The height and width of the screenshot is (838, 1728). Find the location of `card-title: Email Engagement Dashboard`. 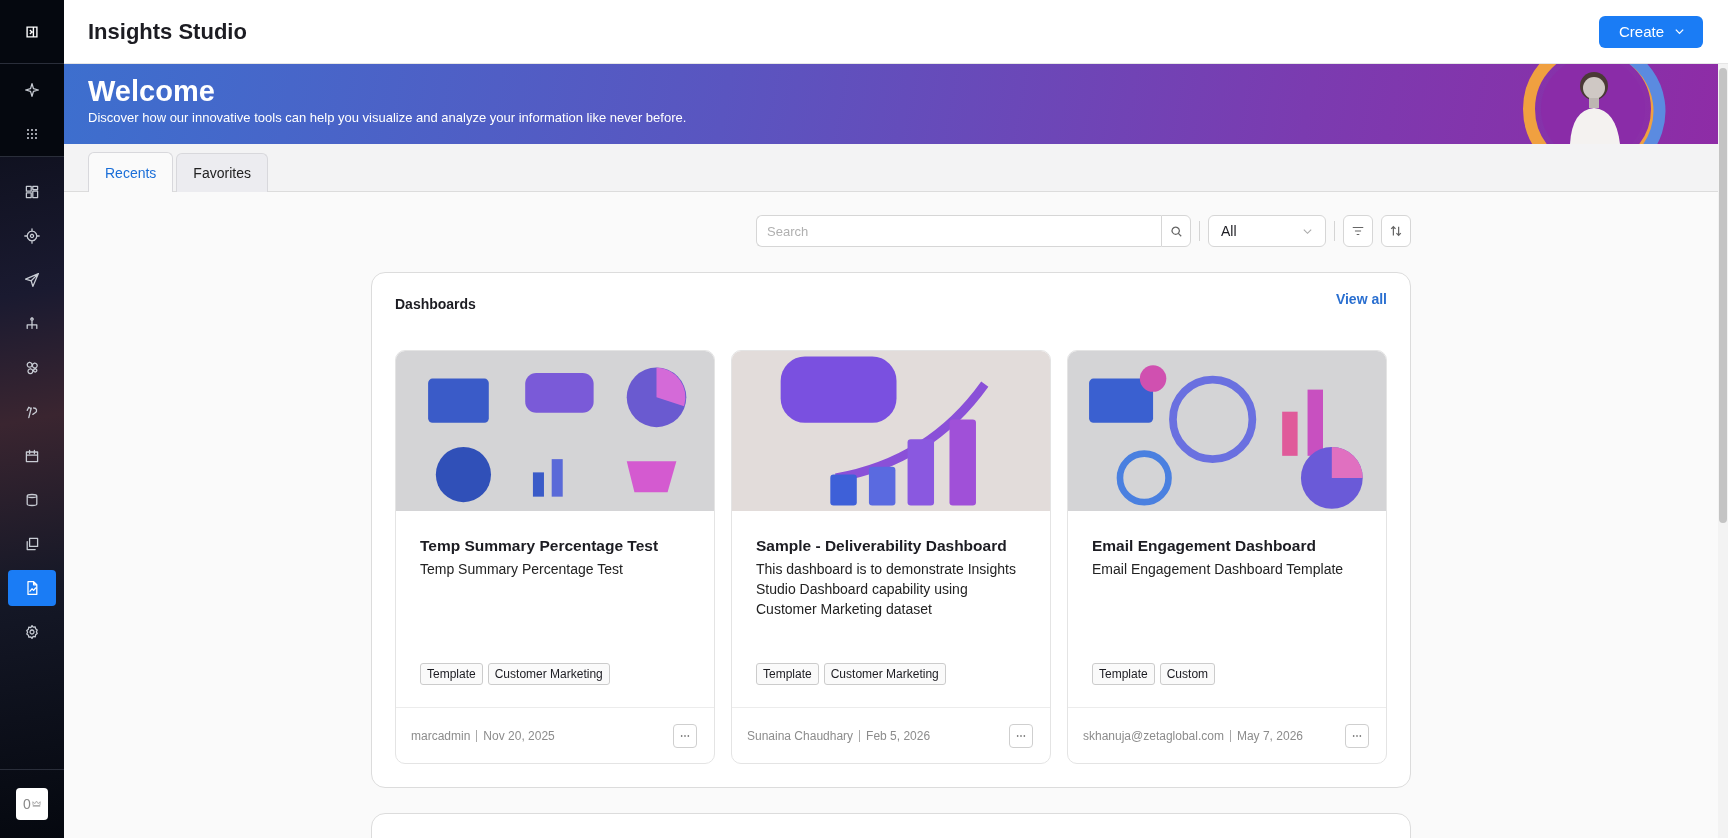

card-title: Email Engagement Dashboard is located at coordinates (1204, 546).